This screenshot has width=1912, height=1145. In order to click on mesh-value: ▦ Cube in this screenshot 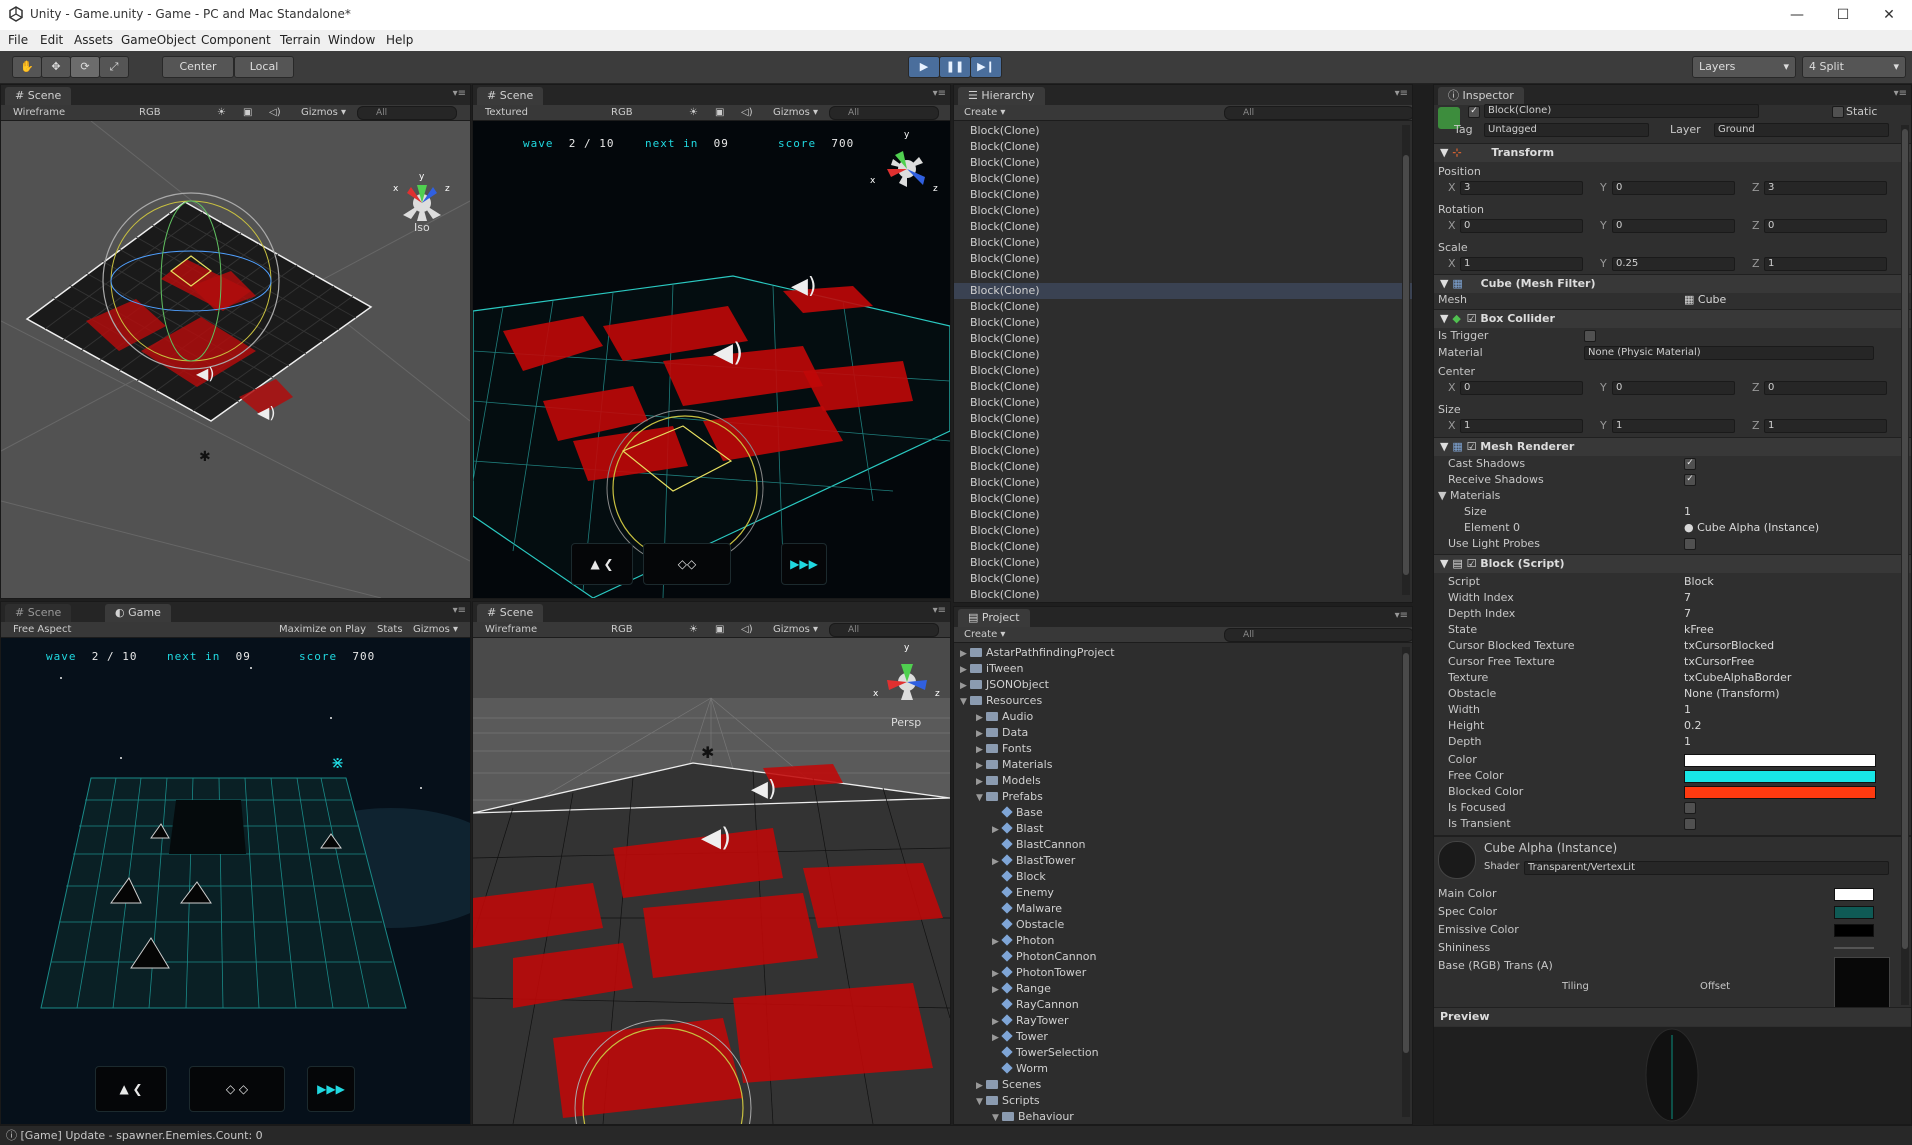, I will do `click(1705, 299)`.